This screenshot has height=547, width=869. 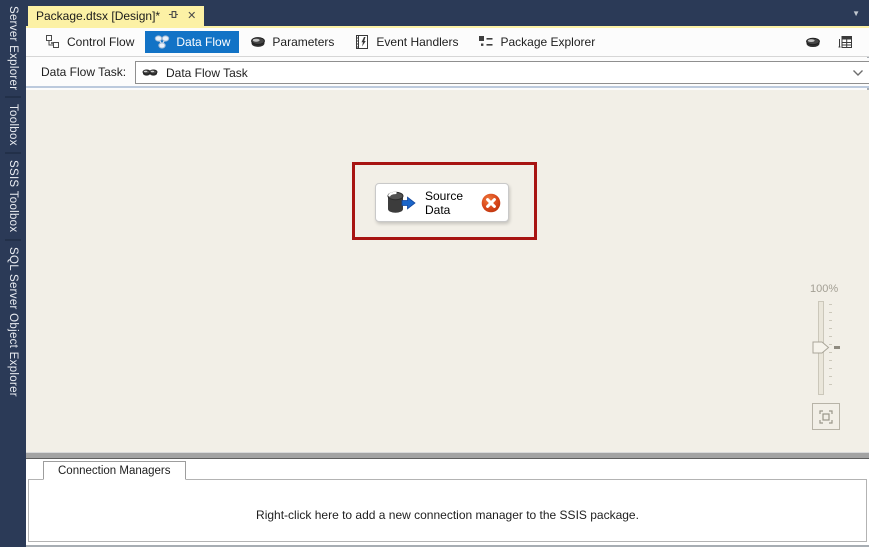 What do you see at coordinates (821, 347) in the screenshot?
I see `zoom-slider-handle` at bounding box center [821, 347].